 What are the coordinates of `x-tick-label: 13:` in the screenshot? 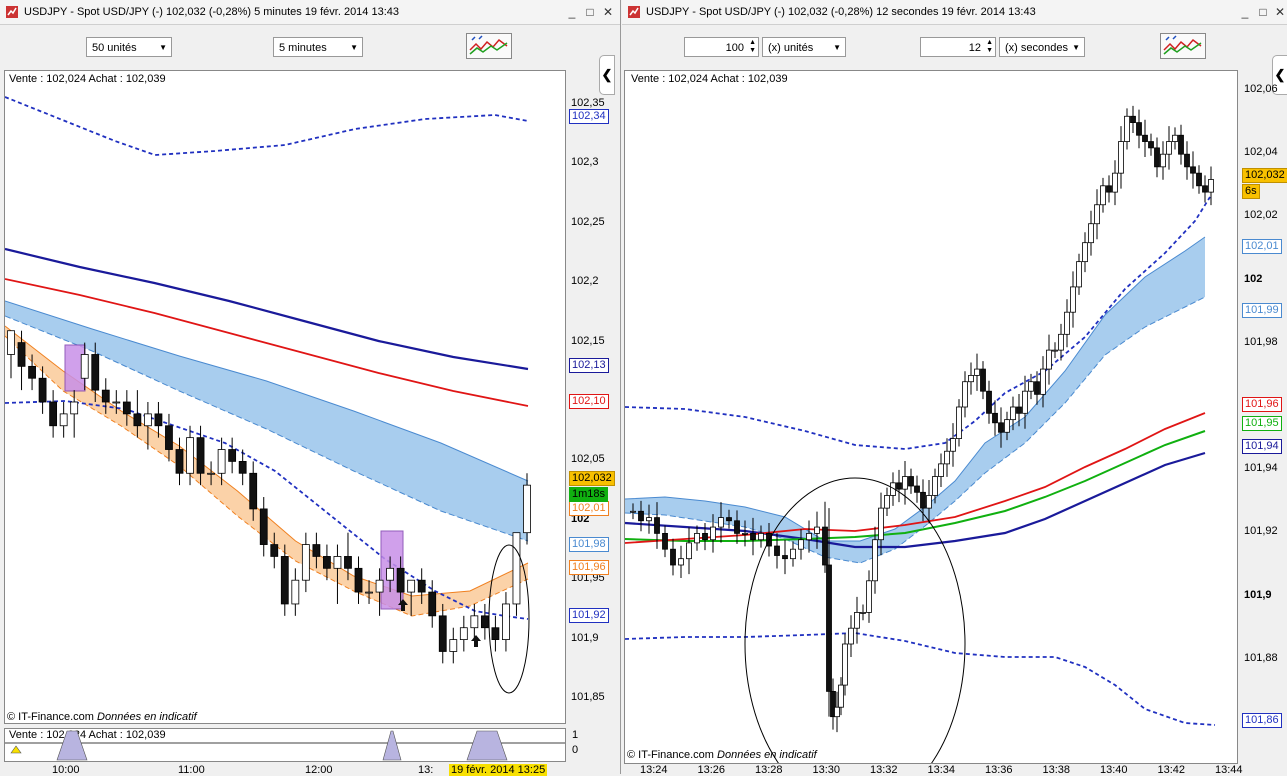 It's located at (426, 770).